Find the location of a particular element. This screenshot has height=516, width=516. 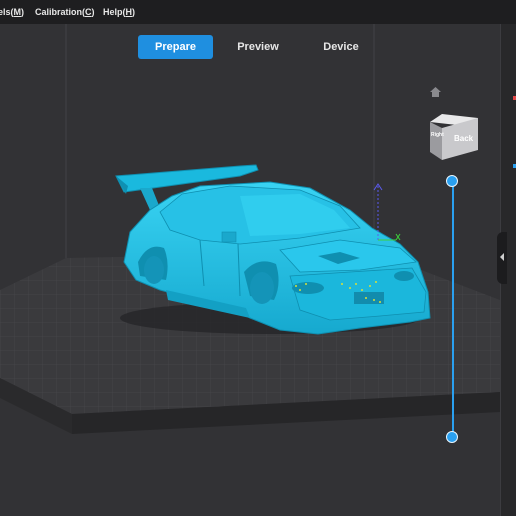

view-cube-icon: Back Right is located at coordinates (454, 139).